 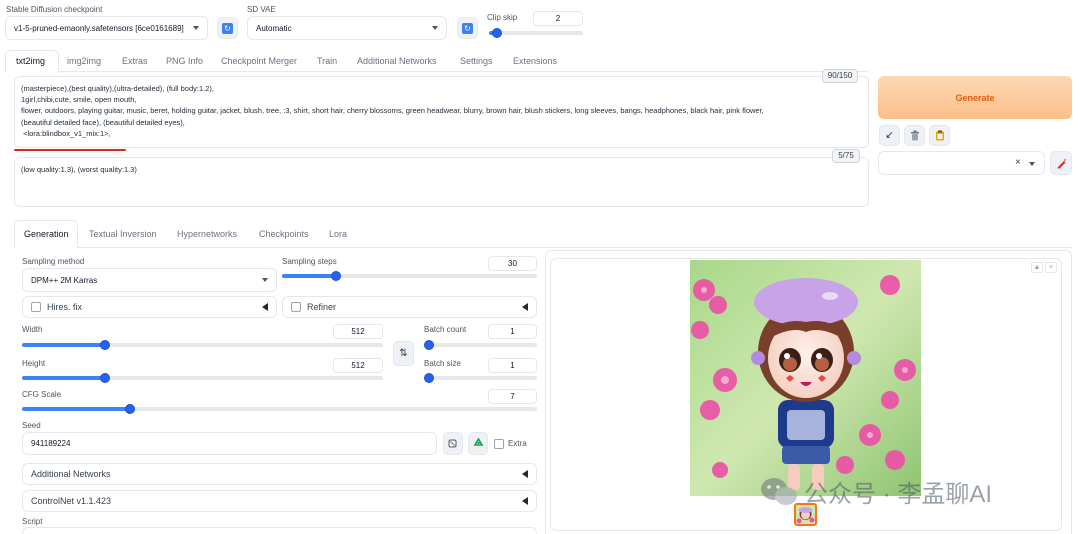 I want to click on clear-x-icon: ×, so click(x=1018, y=162).